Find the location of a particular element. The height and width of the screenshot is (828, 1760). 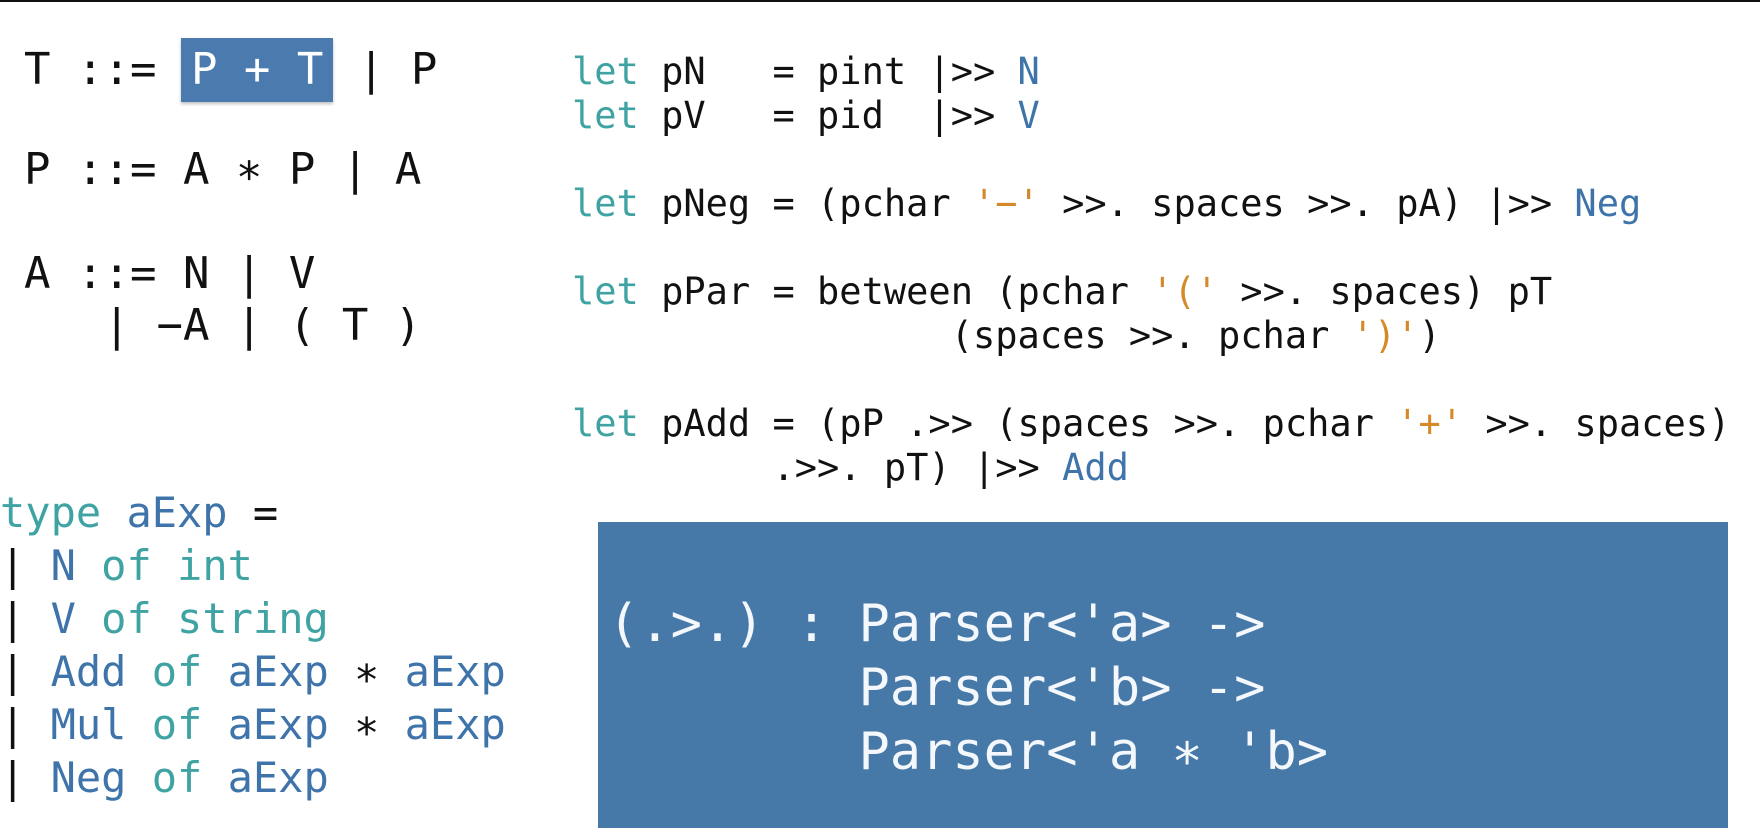

type-case-Neg: | Neg of aExp is located at coordinates (164, 777).